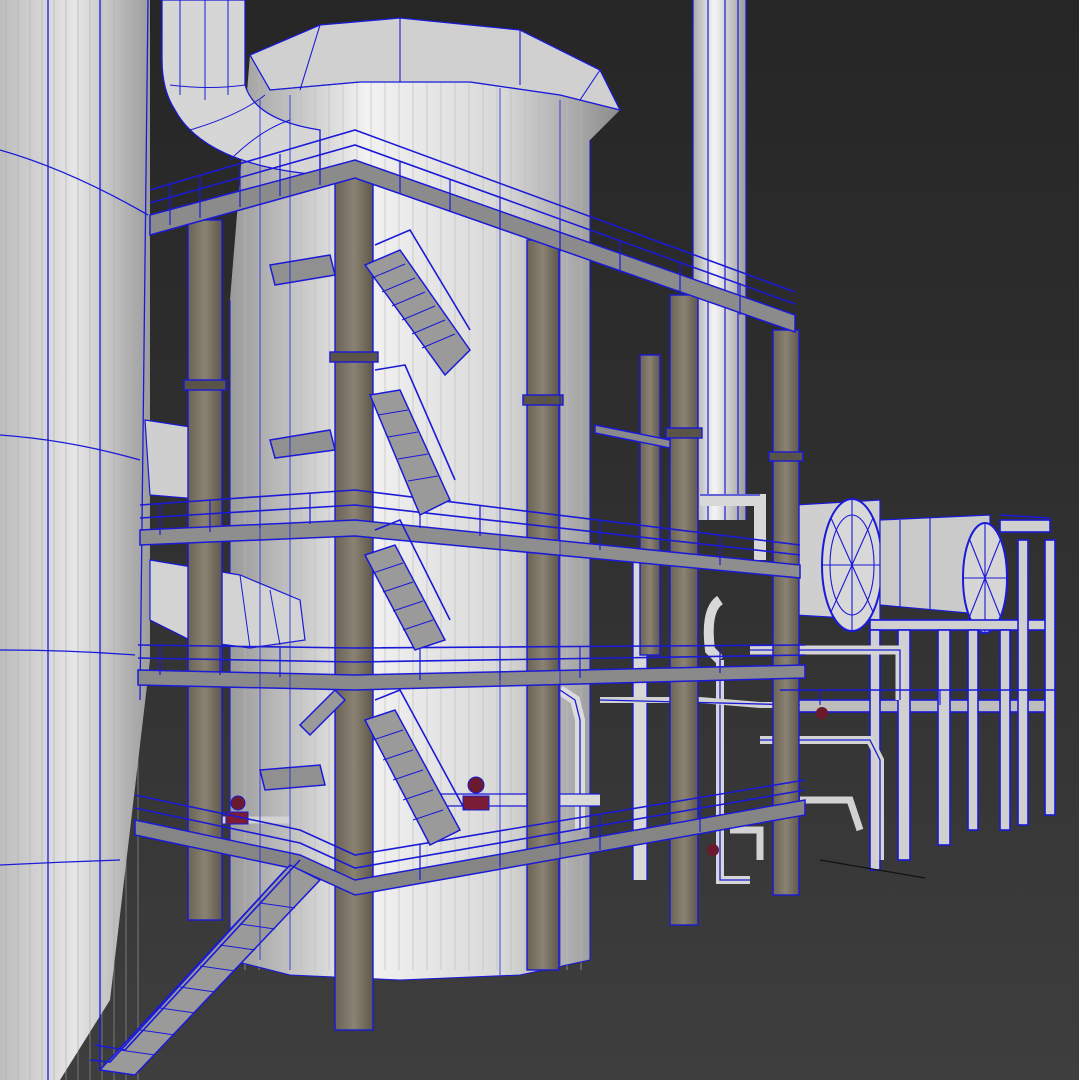 The height and width of the screenshot is (1080, 1079). Describe the element at coordinates (719, 260) in the screenshot. I see `exhaust-stack` at that location.